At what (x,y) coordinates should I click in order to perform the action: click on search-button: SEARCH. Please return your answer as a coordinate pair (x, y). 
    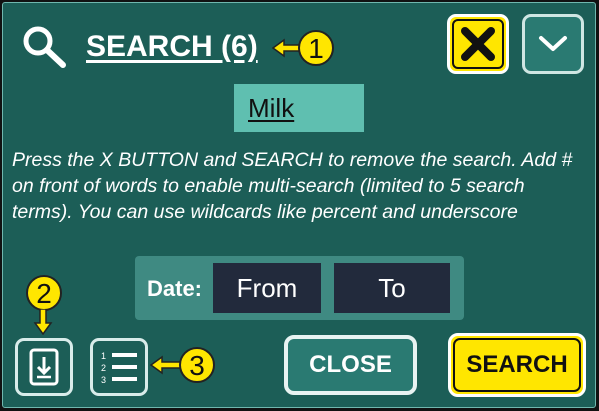
    Looking at the image, I should click on (517, 365).